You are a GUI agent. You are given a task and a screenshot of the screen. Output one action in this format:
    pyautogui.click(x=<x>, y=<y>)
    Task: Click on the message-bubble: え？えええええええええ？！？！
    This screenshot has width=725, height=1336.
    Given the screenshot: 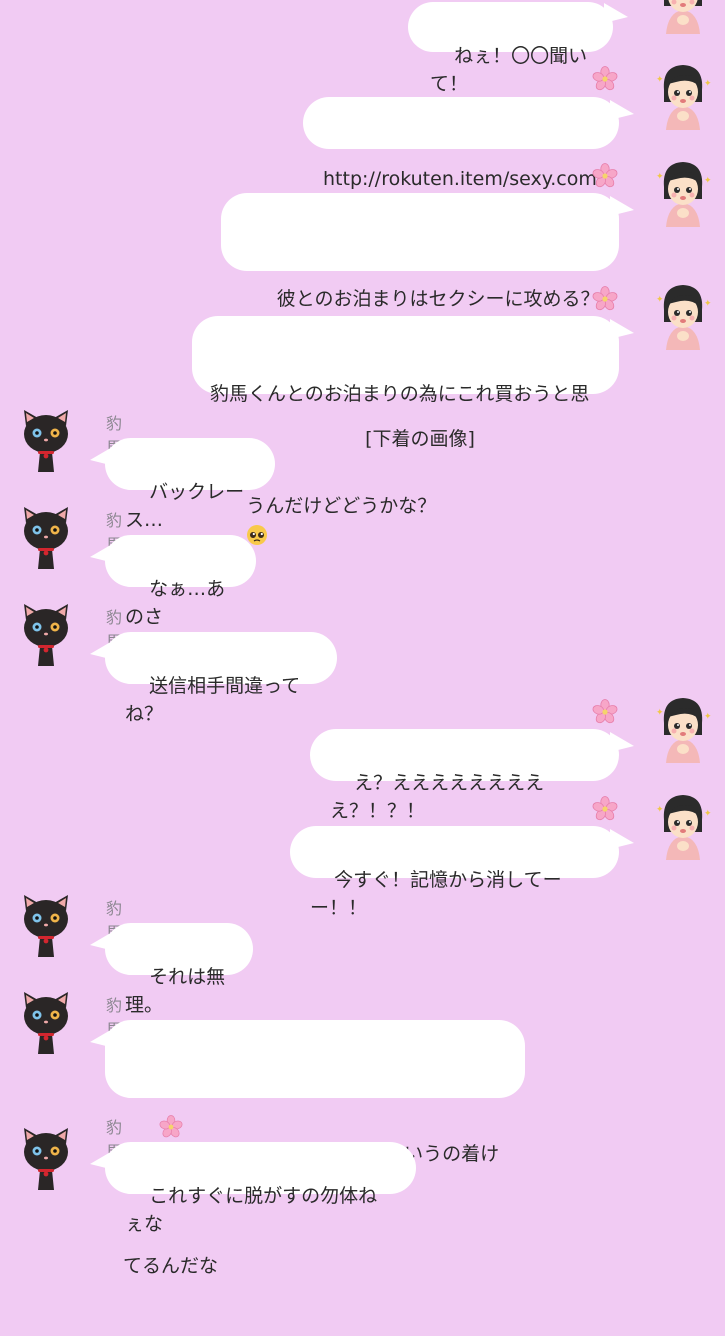 What is the action you would take?
    pyautogui.click(x=464, y=775)
    